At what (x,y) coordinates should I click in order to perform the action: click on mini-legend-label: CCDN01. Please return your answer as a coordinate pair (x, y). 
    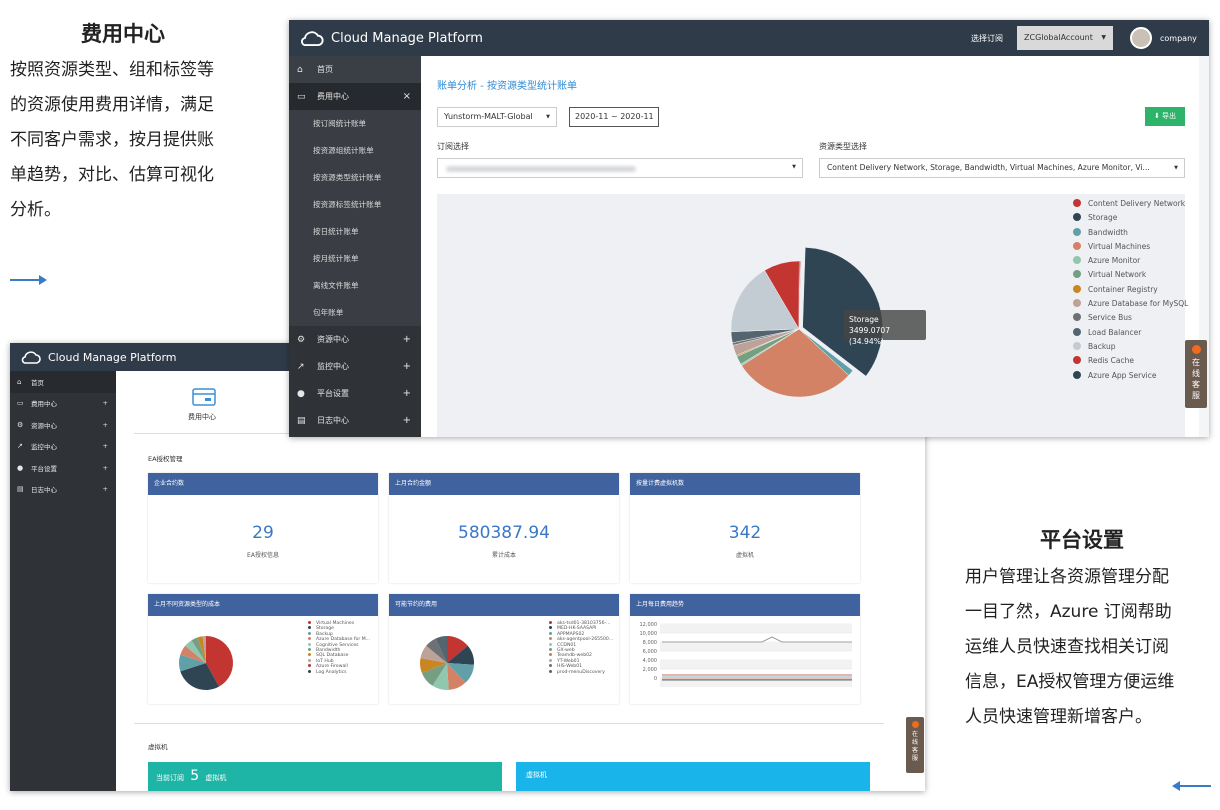
    Looking at the image, I should click on (567, 645).